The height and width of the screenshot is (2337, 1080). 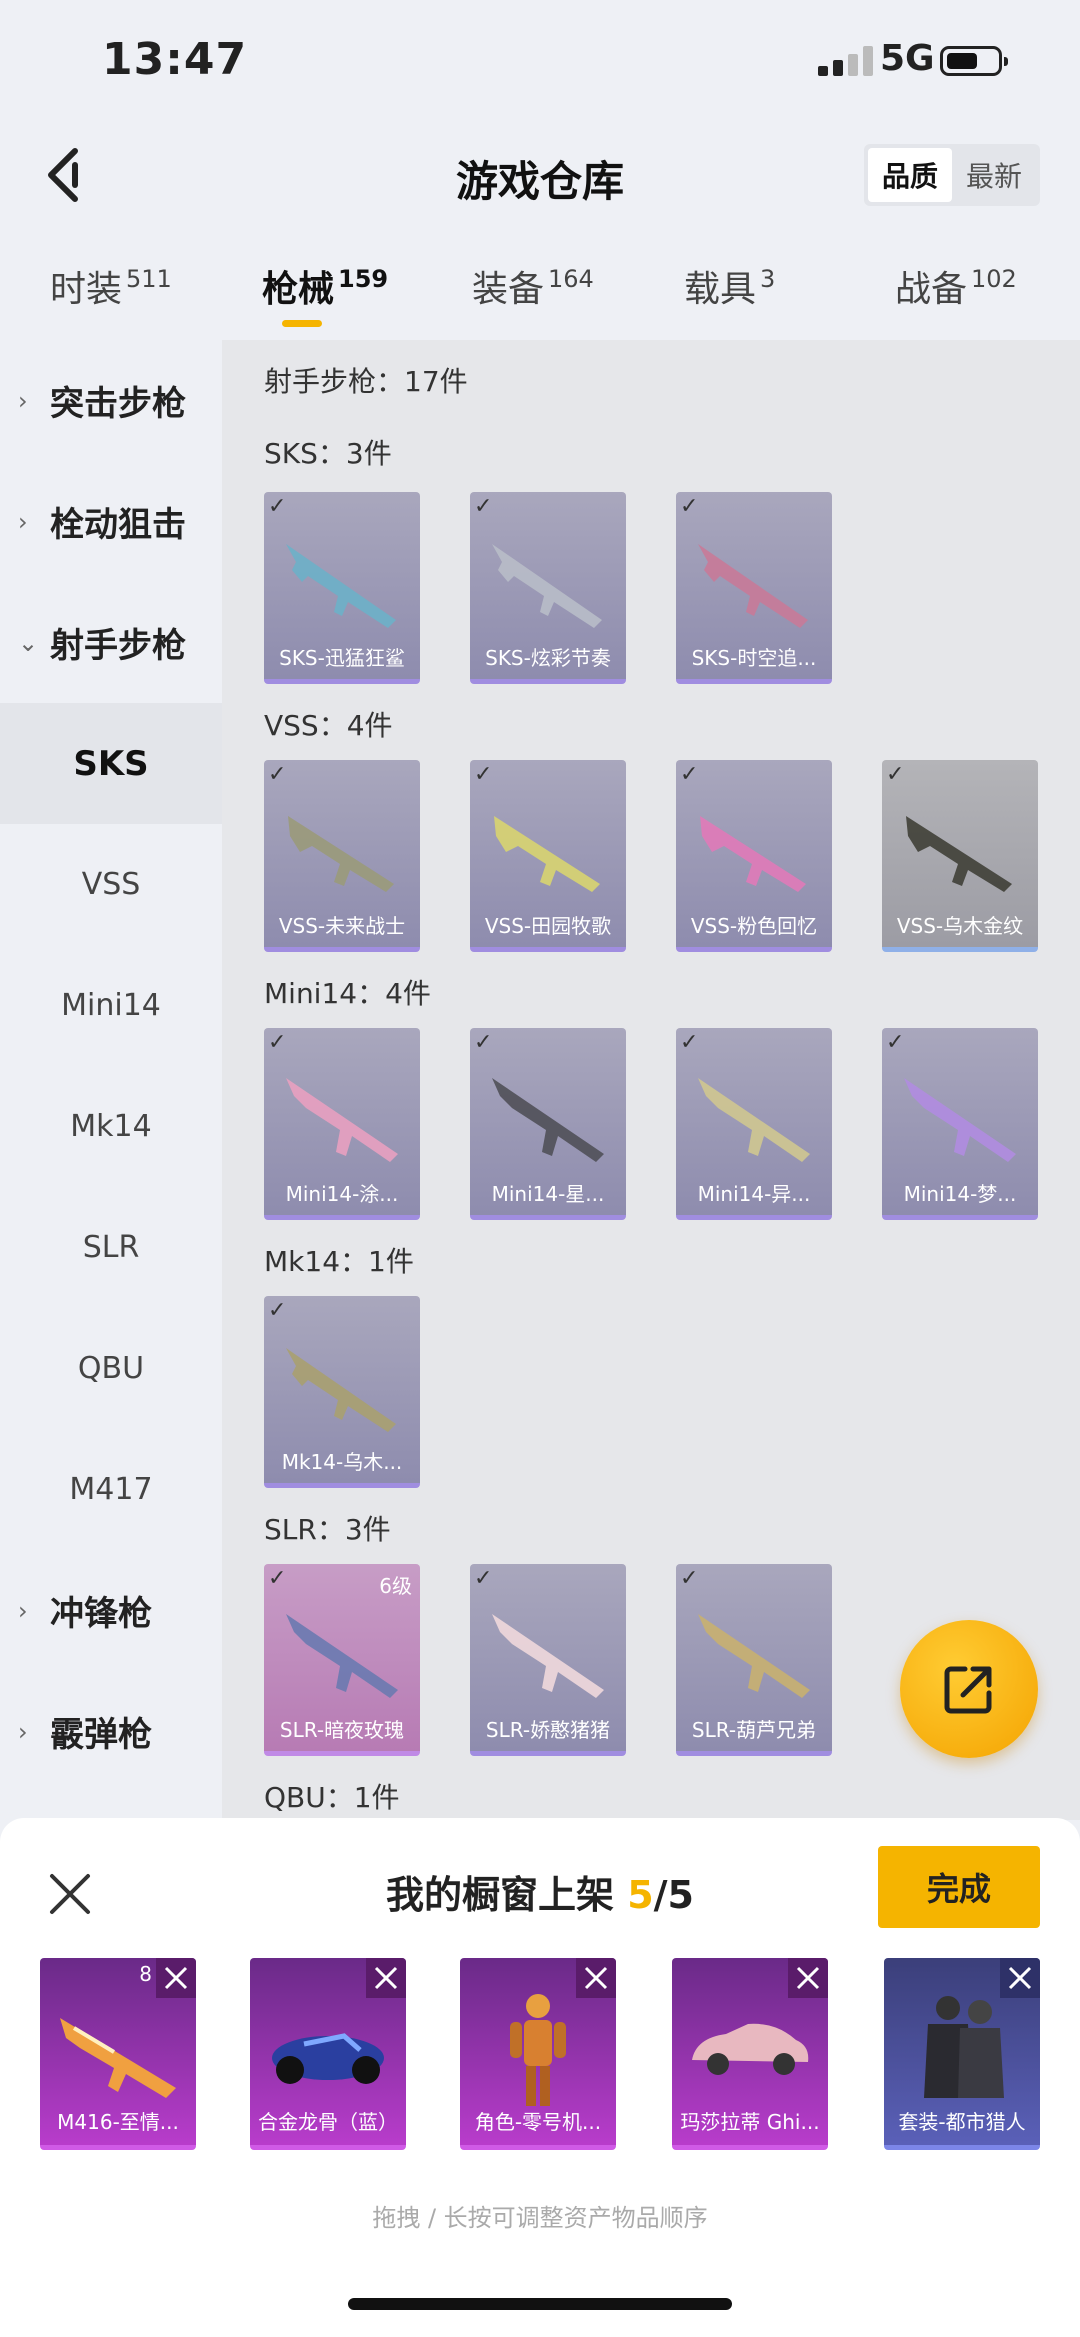 I want to click on sidebar-item-label: 突击步枪, so click(x=118, y=404).